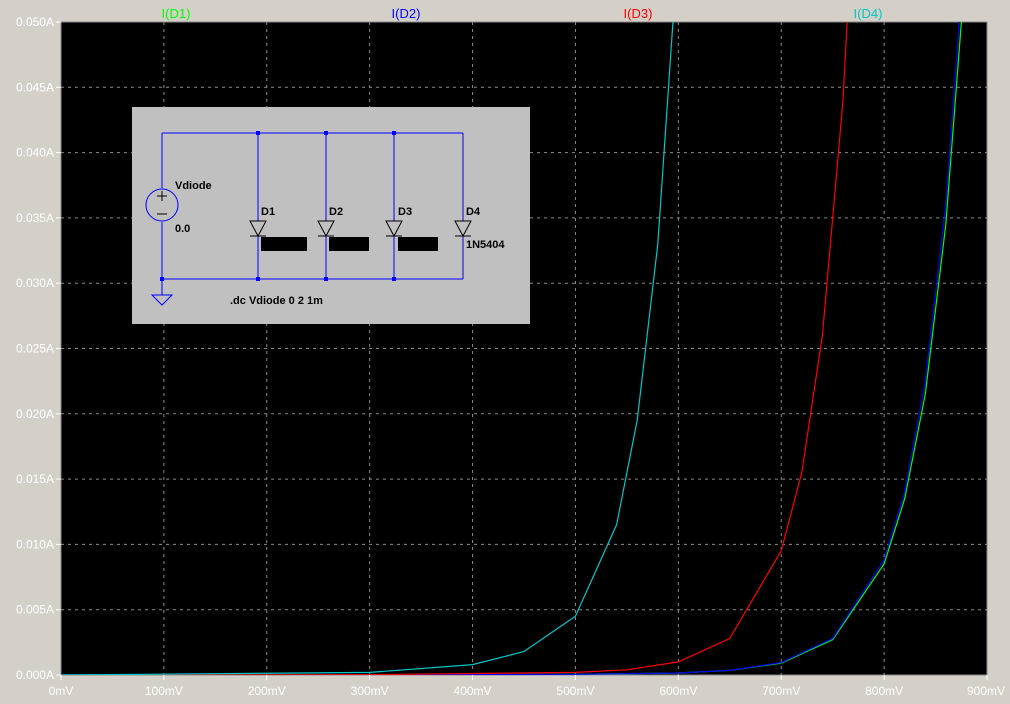 The image size is (1010, 704). What do you see at coordinates (781, 691) in the screenshot?
I see `x-tick-label: 700mV` at bounding box center [781, 691].